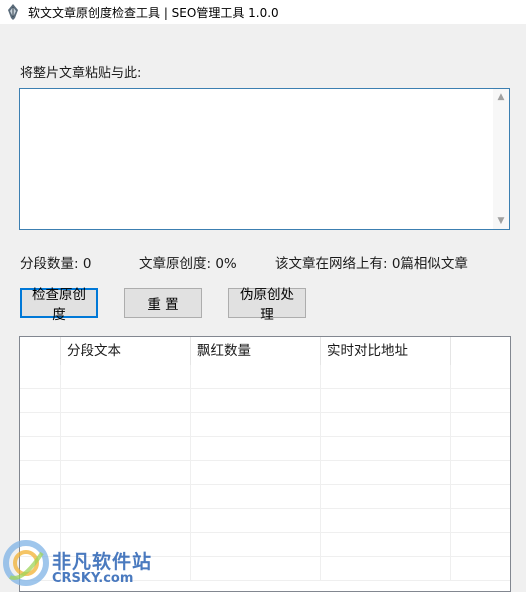 The height and width of the screenshot is (592, 526). Describe the element at coordinates (153, 12) in the screenshot. I see `window-title: 软文文章原创度检查工具 | SEO管理工具 1.0.0` at that location.